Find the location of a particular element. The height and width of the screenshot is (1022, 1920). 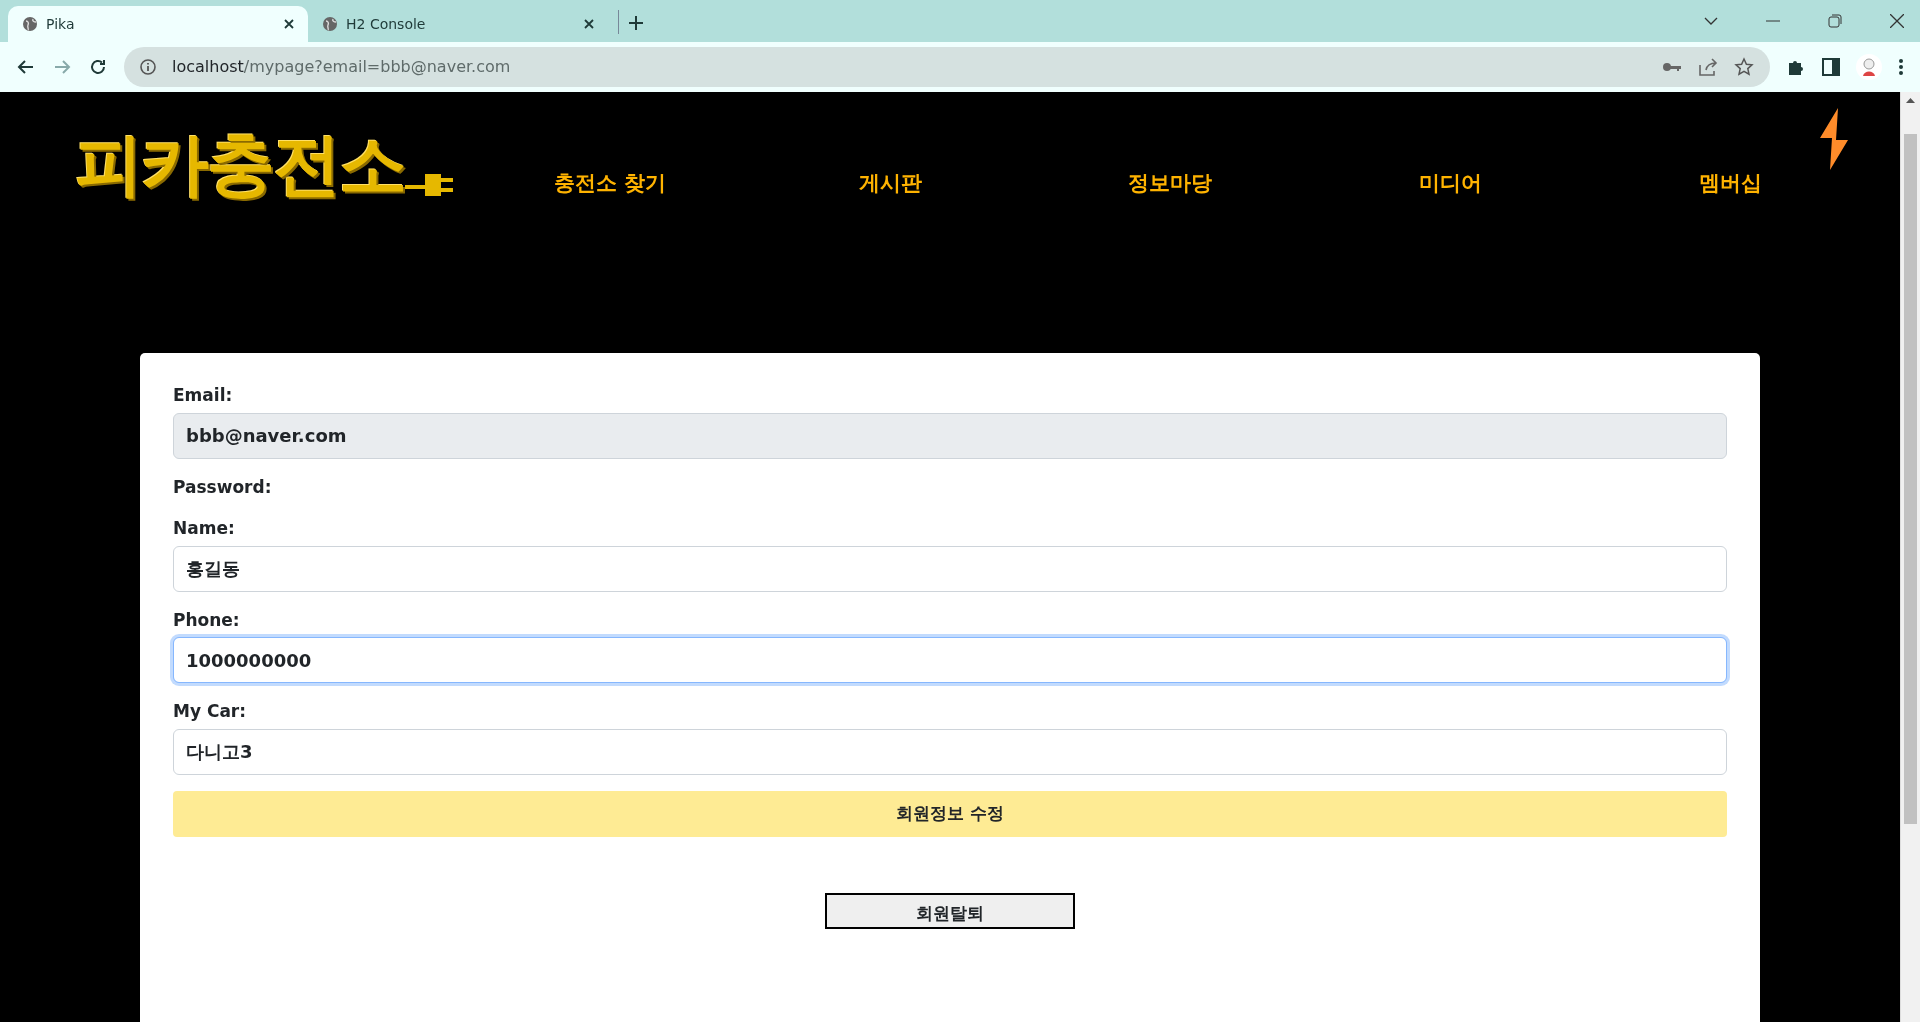

new-tab-icon is located at coordinates (636, 23).